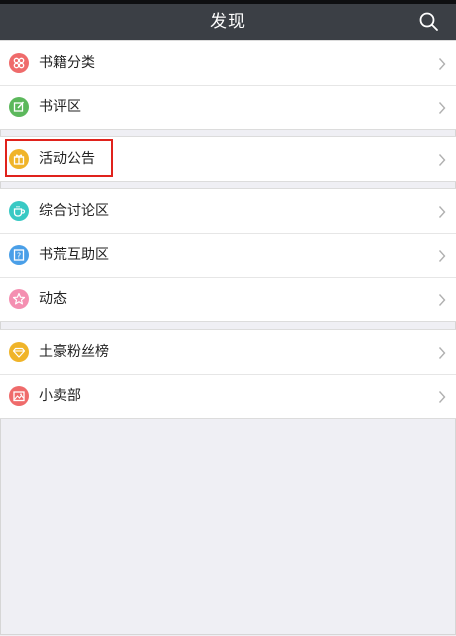 The image size is (456, 636). I want to click on menu-item-label: 小卖部, so click(60, 396).